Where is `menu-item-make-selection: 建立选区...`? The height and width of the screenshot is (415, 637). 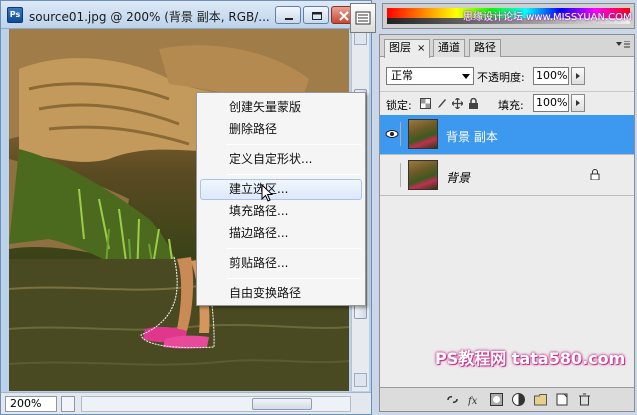
menu-item-make-selection: 建立选区... is located at coordinates (281, 189).